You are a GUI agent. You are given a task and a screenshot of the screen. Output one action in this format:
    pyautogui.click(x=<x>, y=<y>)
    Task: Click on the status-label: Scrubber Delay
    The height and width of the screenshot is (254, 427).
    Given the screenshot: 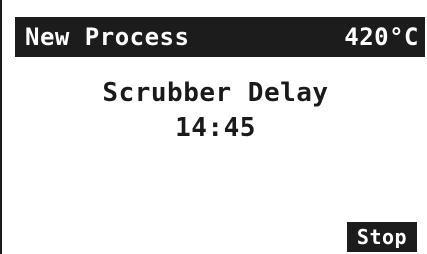 What is the action you would take?
    pyautogui.click(x=215, y=93)
    